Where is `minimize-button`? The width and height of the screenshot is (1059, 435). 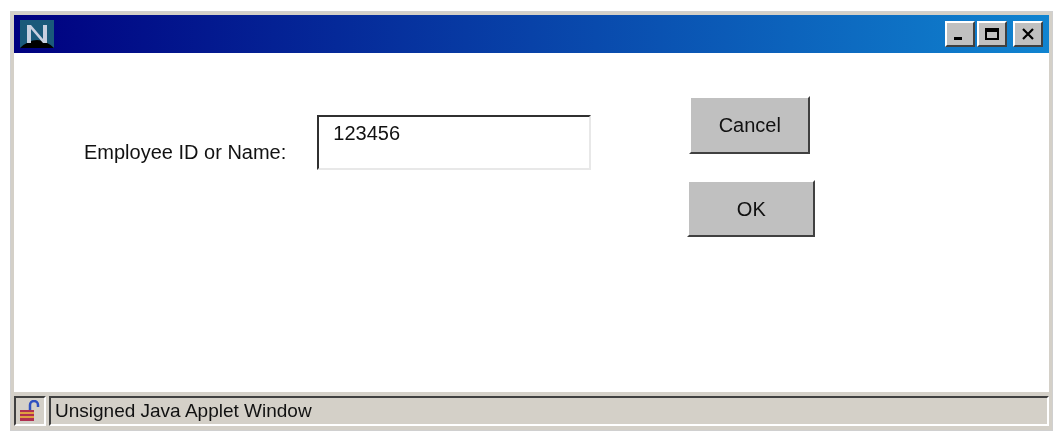
minimize-button is located at coordinates (960, 34).